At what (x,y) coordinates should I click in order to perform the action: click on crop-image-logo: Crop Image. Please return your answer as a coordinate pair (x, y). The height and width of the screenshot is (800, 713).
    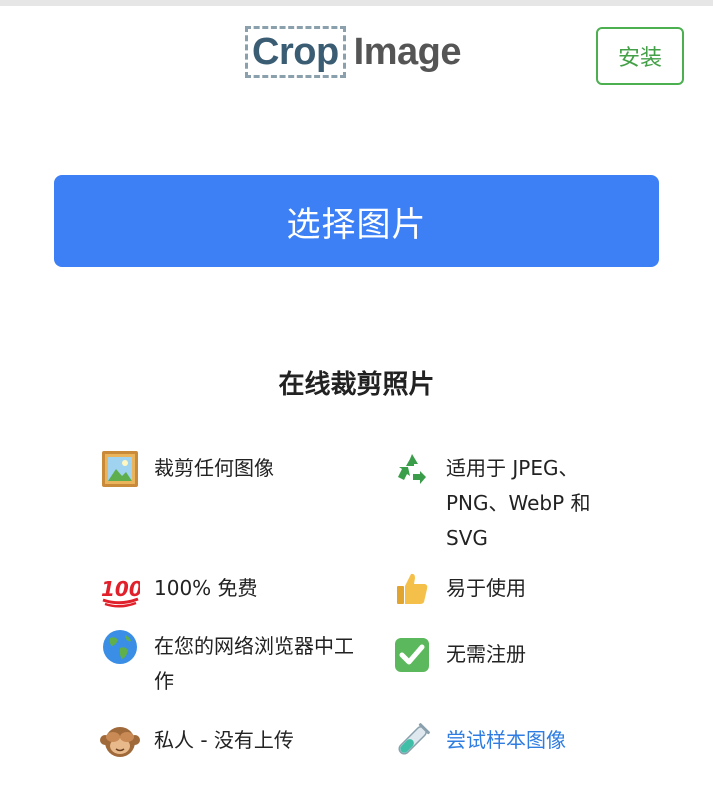
    Looking at the image, I should click on (353, 52).